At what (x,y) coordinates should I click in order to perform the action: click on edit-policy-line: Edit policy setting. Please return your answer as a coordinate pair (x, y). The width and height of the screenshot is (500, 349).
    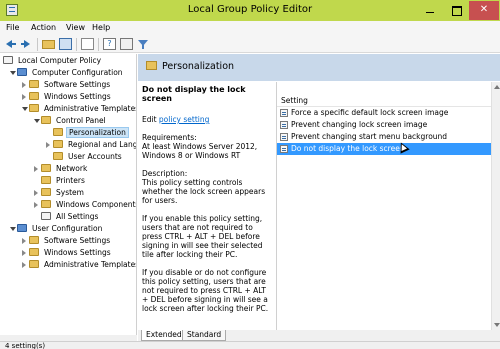
    Looking at the image, I should click on (176, 119).